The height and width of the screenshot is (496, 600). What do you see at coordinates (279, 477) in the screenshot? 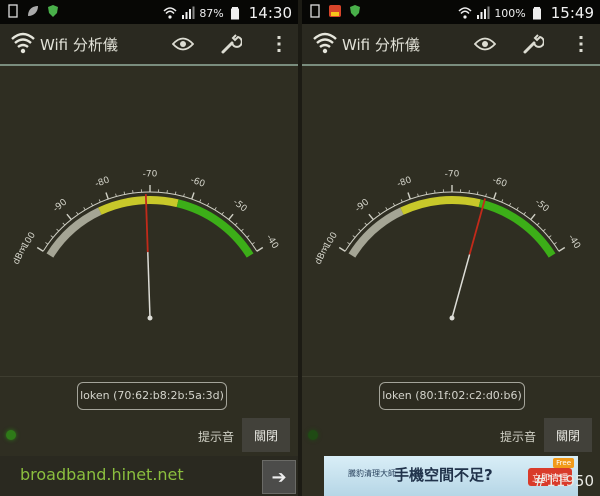
I see `arrow-right-icon: ➔` at bounding box center [279, 477].